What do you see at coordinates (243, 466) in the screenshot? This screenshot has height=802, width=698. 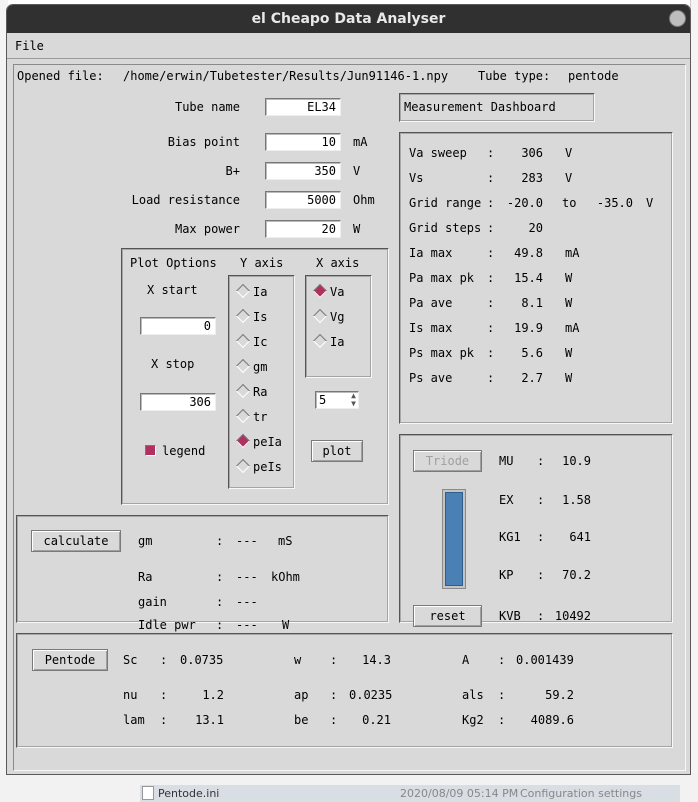 I see `y-radio-peis` at bounding box center [243, 466].